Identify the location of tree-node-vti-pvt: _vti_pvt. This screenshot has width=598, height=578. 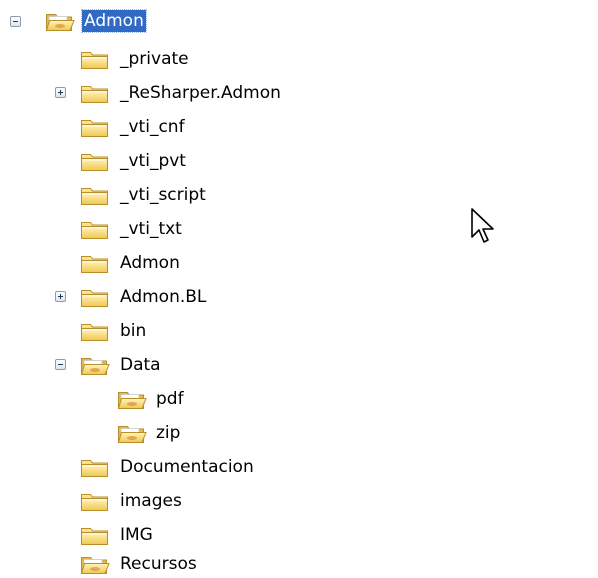
(130, 161).